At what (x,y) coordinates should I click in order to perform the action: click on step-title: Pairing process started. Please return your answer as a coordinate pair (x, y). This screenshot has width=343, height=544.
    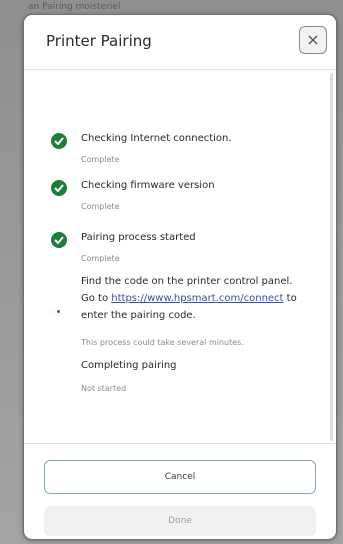
    Looking at the image, I should click on (138, 237).